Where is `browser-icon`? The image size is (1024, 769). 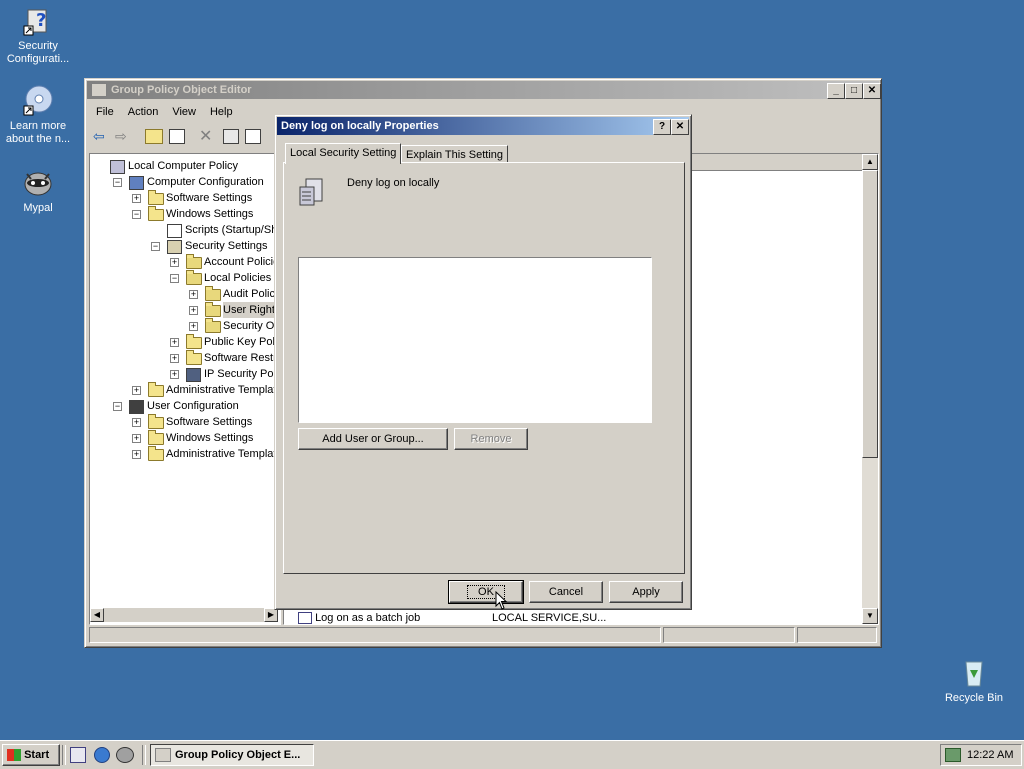
browser-icon is located at coordinates (102, 755).